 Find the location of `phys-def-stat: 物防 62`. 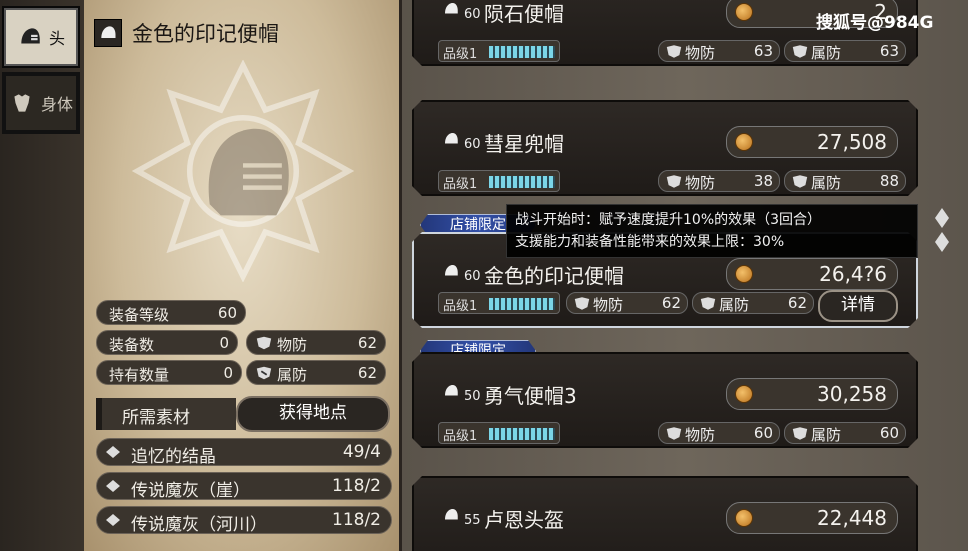

phys-def-stat: 物防 62 is located at coordinates (316, 342).